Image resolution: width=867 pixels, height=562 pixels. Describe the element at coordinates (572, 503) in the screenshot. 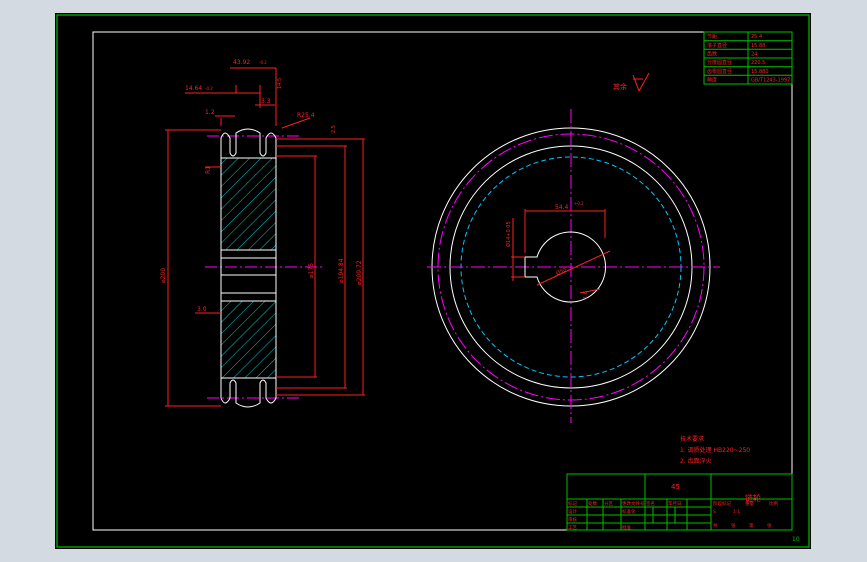

I see `title-cell: 标记` at that location.